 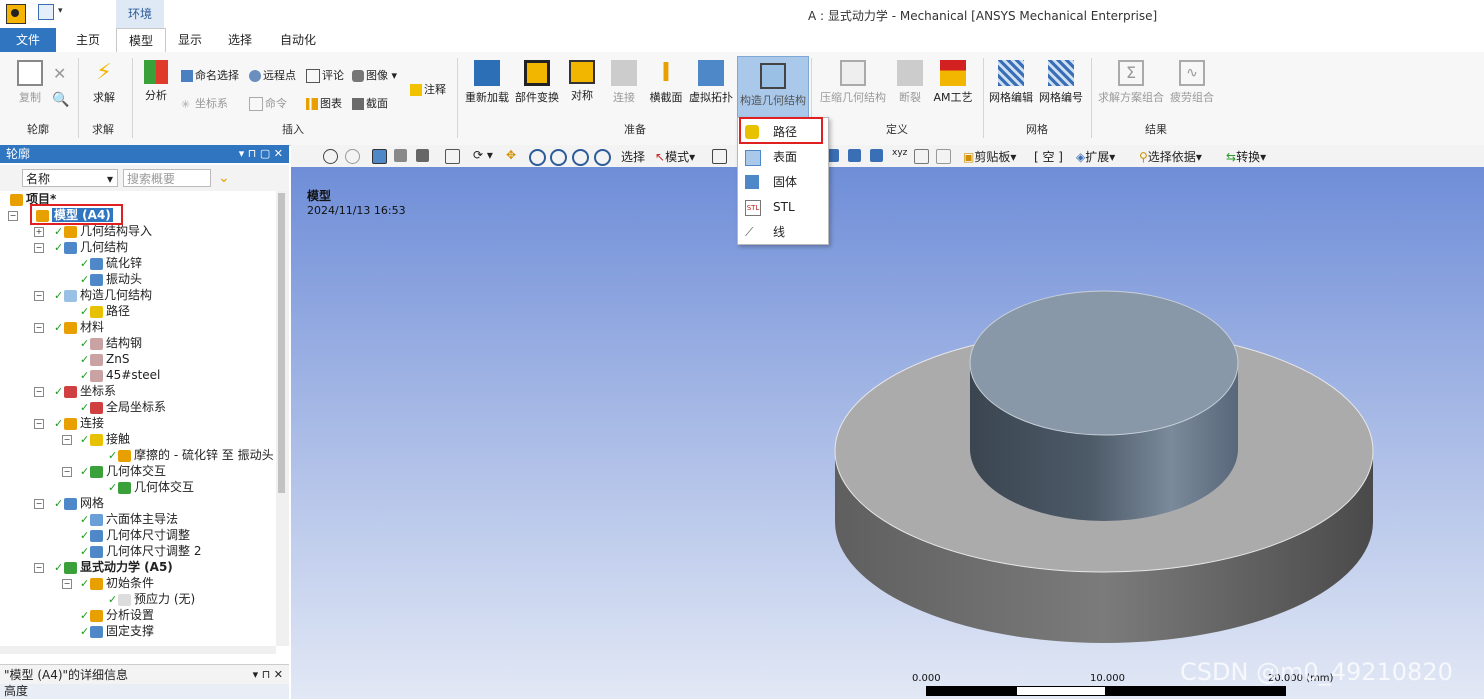 I want to click on tab-selection: 选择, so click(x=240, y=40).